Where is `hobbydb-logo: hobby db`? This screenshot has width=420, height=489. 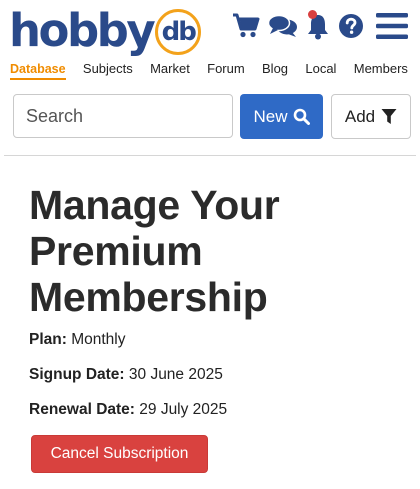
hobbydb-logo: hobby db is located at coordinates (105, 31).